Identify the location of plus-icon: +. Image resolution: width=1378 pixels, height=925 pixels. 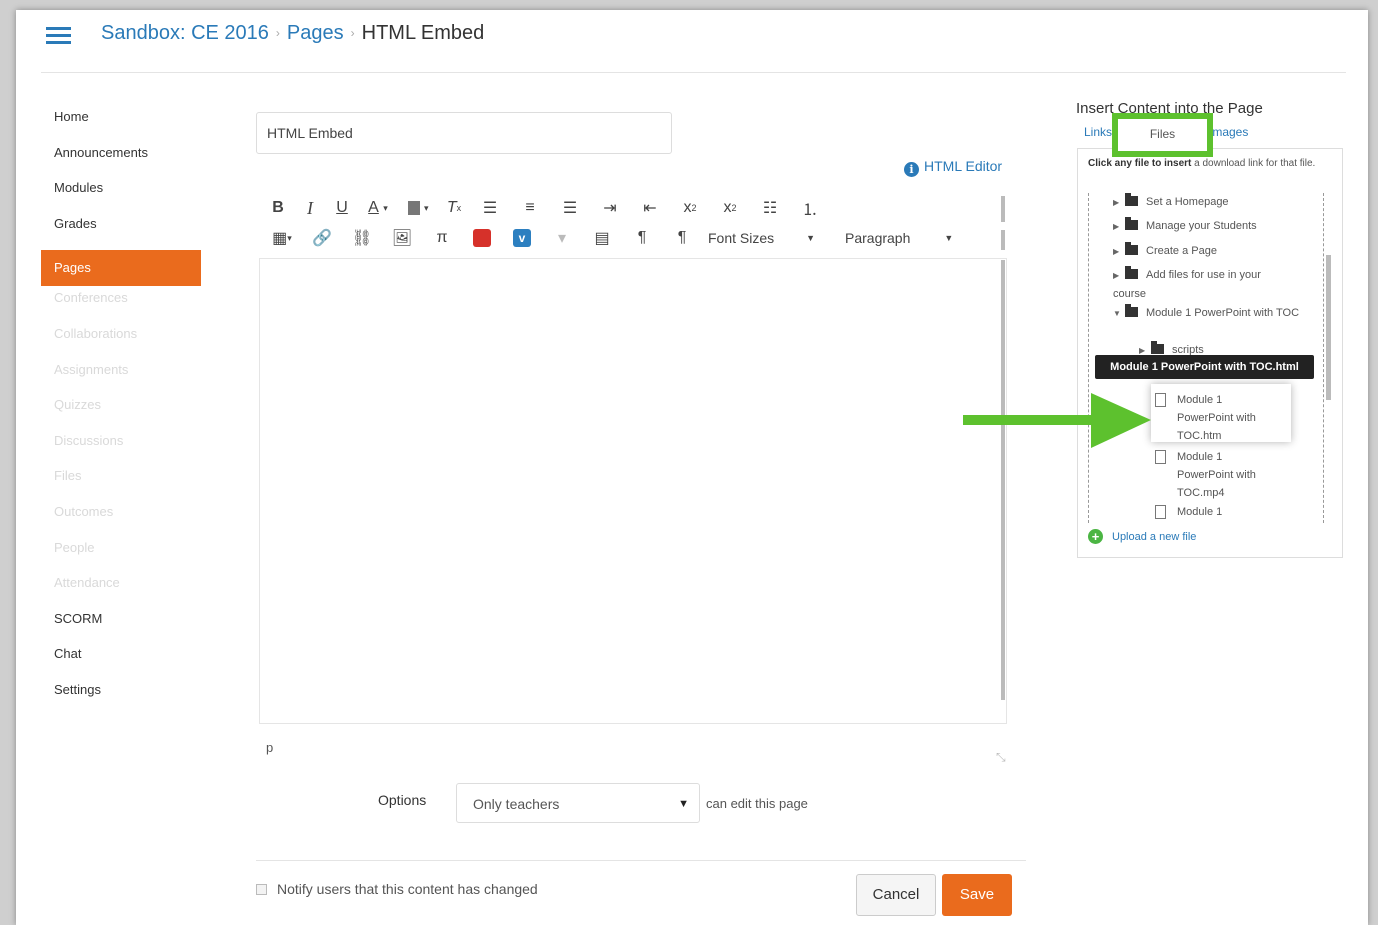
(1095, 536).